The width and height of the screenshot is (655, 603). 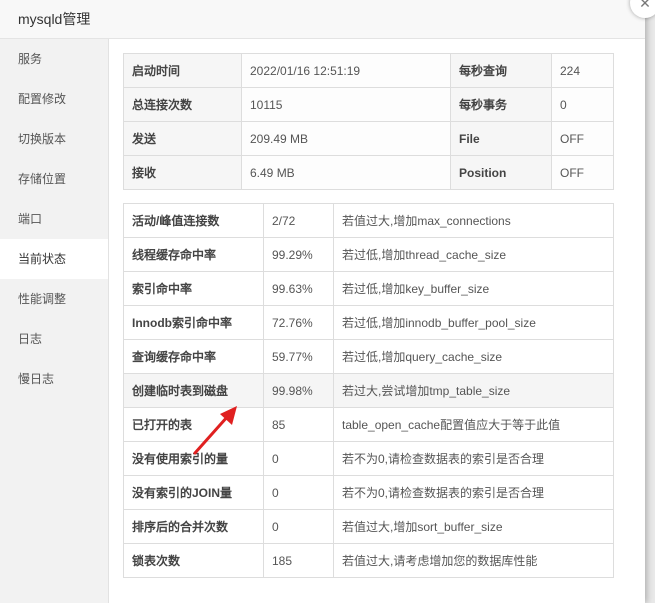 I want to click on table-row: 总连接次数 10115 每秒事务 0, so click(x=368, y=104).